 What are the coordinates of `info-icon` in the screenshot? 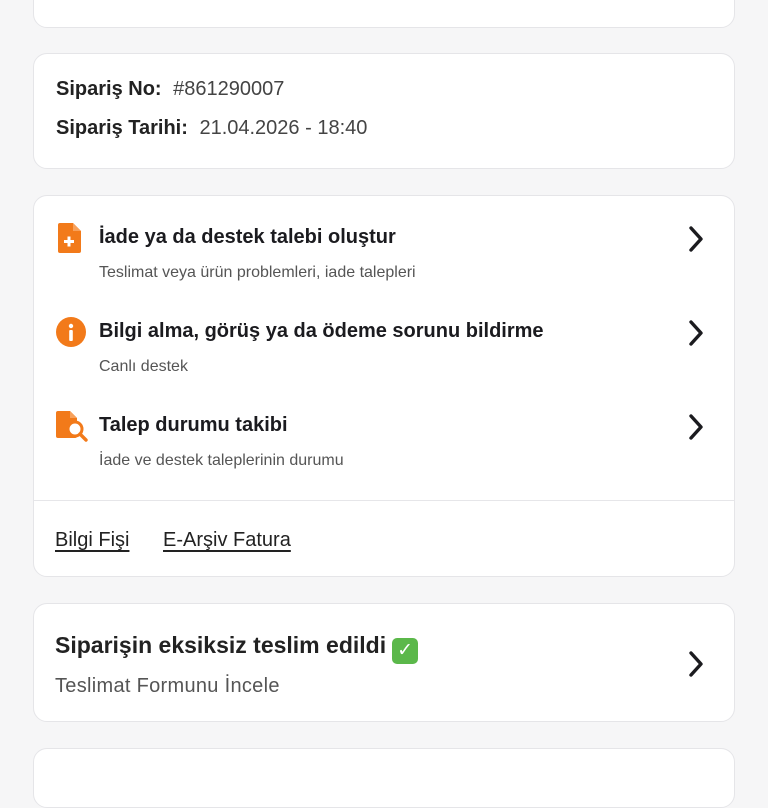 It's located at (70, 332).